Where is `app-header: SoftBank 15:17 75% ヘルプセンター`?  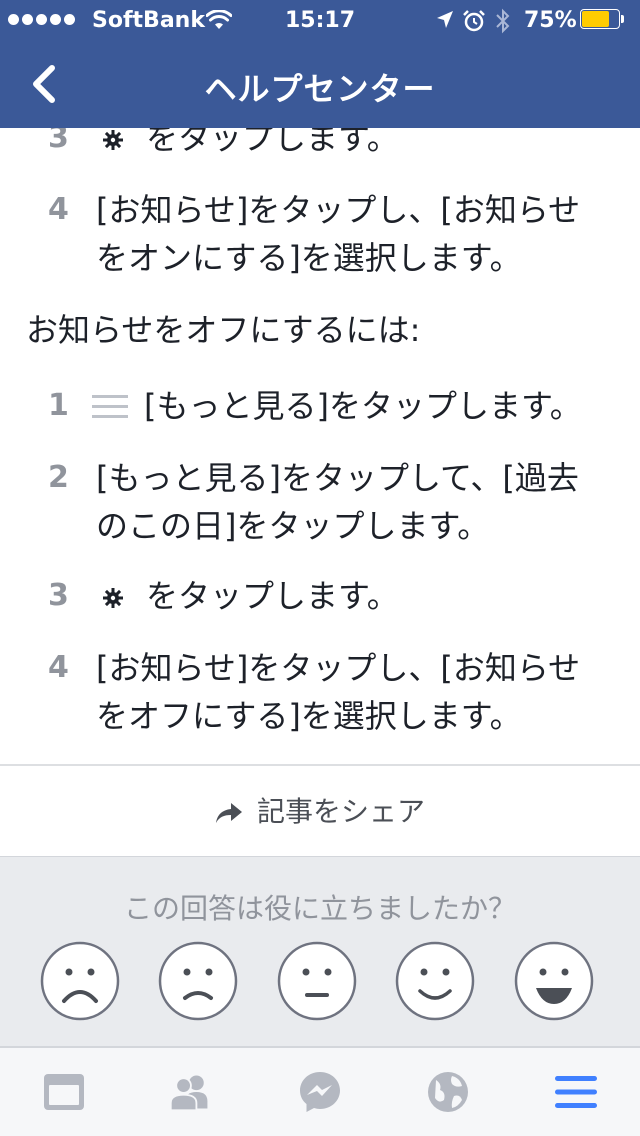 app-header: SoftBank 15:17 75% ヘルプセンター is located at coordinates (320, 64).